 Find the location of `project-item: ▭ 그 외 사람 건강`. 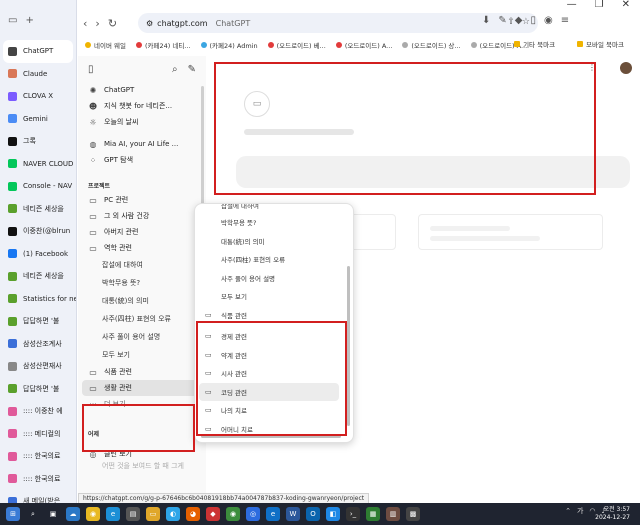

project-item: ▭ 그 외 사람 건강 is located at coordinates (142, 216).